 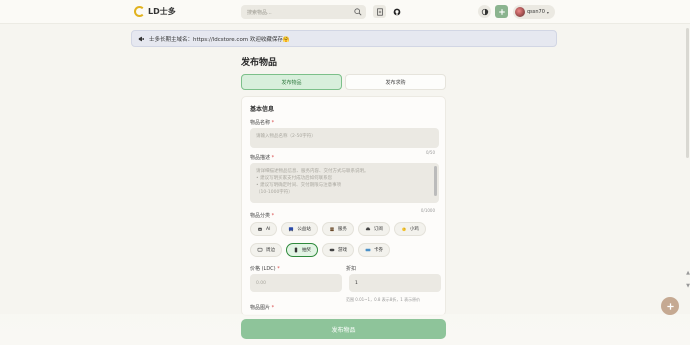 What do you see at coordinates (139, 11) in the screenshot?
I see `logo-icon` at bounding box center [139, 11].